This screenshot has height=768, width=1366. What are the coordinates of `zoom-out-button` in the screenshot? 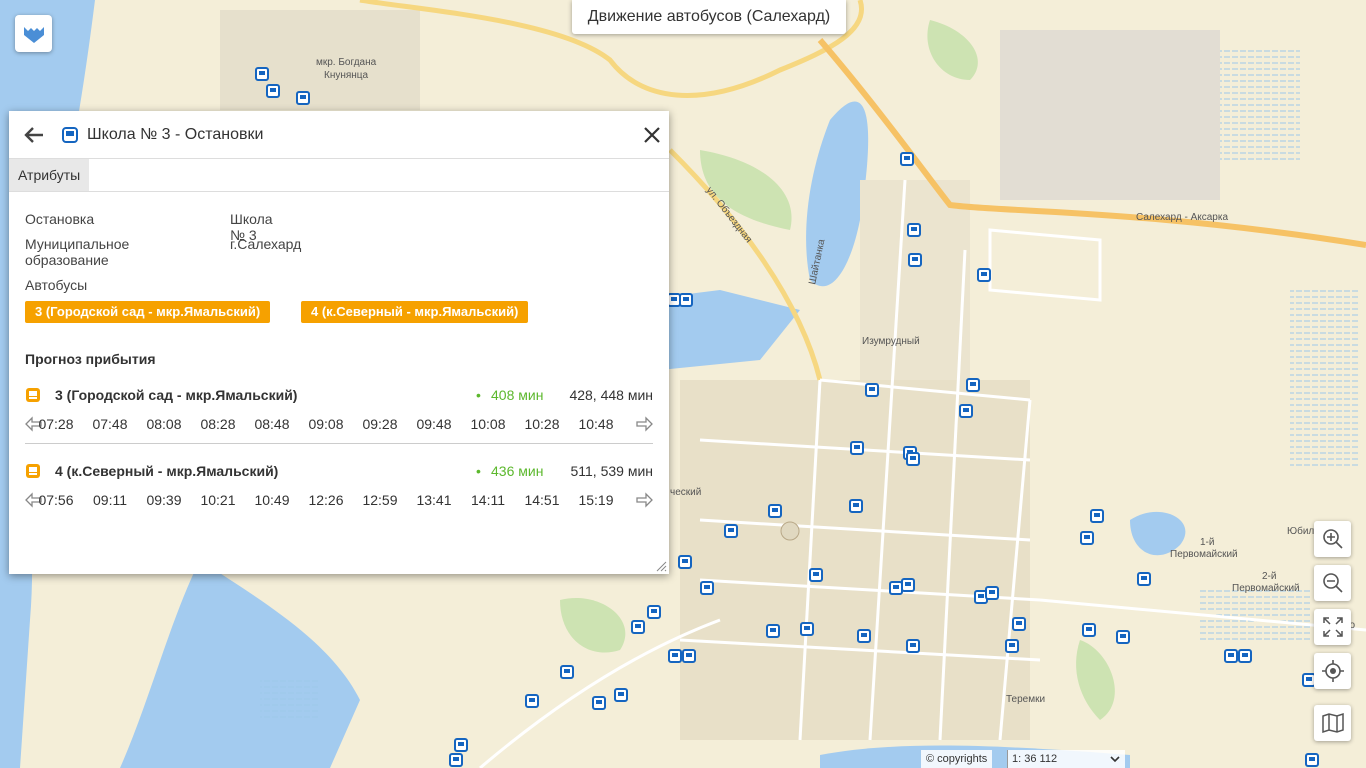 It's located at (1332, 583).